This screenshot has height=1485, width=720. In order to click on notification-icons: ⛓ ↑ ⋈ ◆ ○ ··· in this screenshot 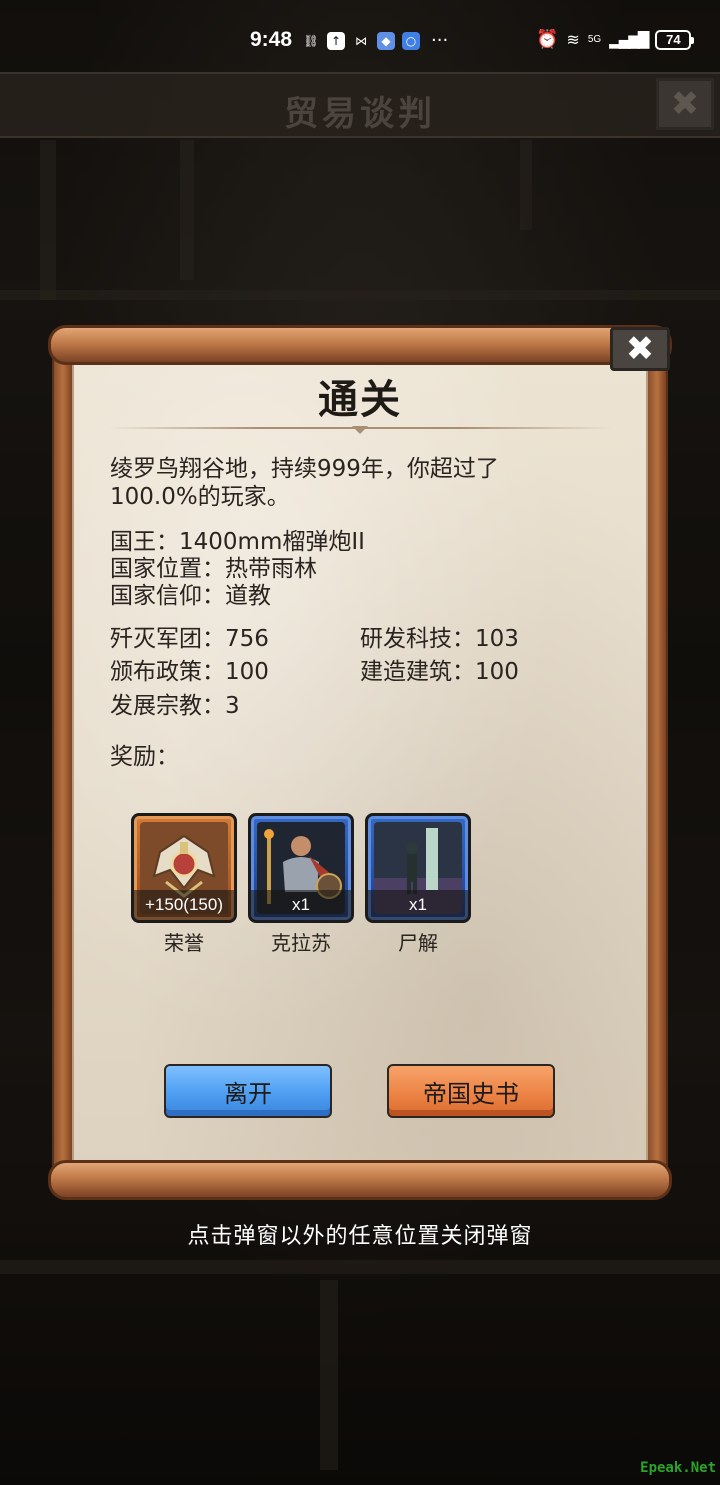, I will do `click(375, 40)`.